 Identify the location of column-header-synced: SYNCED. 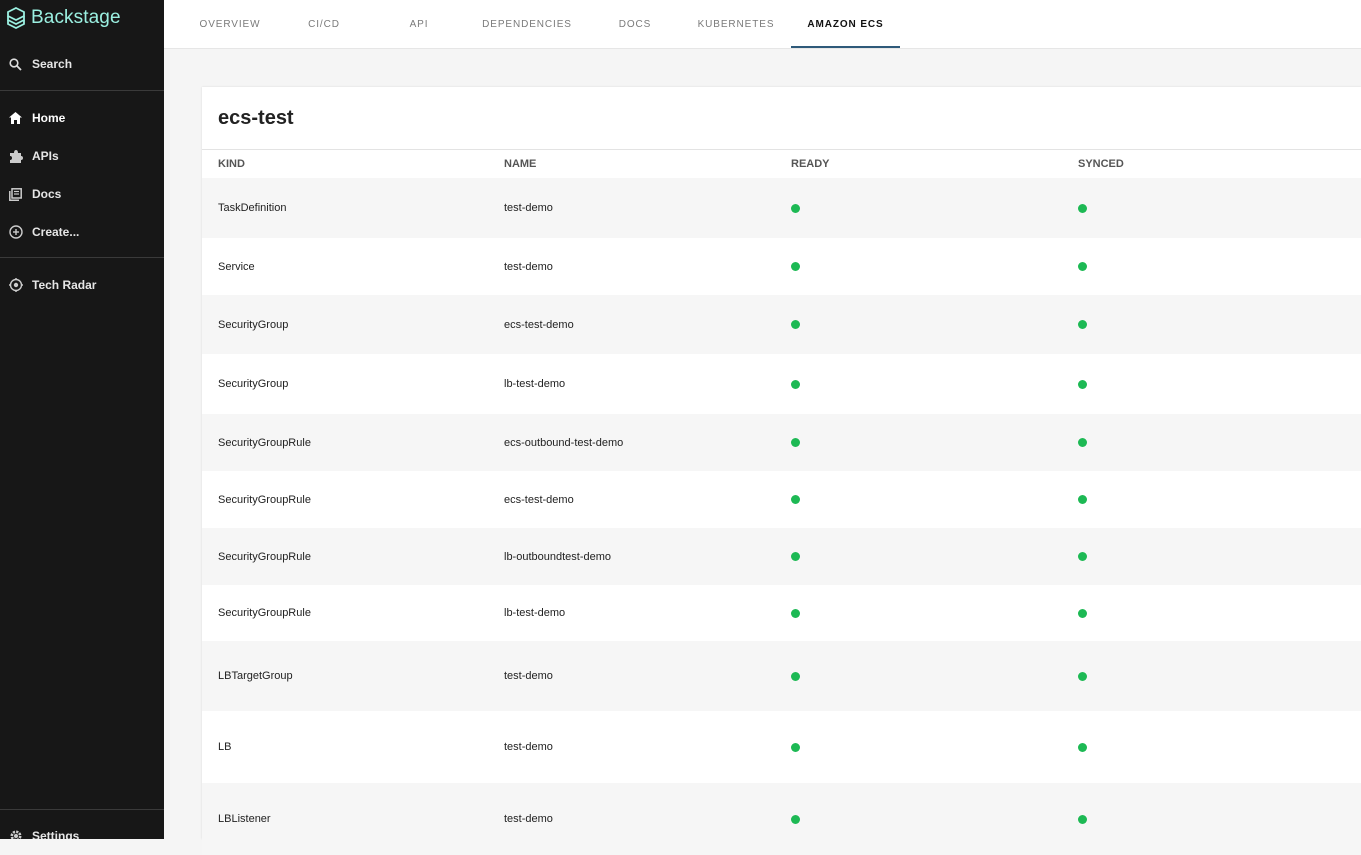
(1101, 164).